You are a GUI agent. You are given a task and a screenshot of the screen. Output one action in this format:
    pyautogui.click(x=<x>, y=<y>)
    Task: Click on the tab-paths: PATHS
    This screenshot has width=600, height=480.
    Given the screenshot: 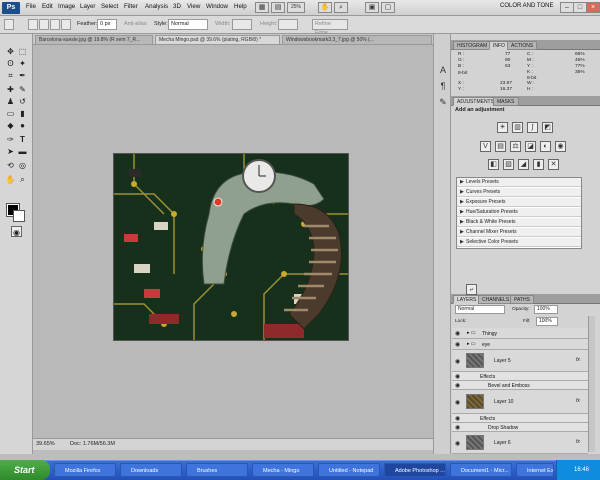 What is the action you would take?
    pyautogui.click(x=522, y=299)
    